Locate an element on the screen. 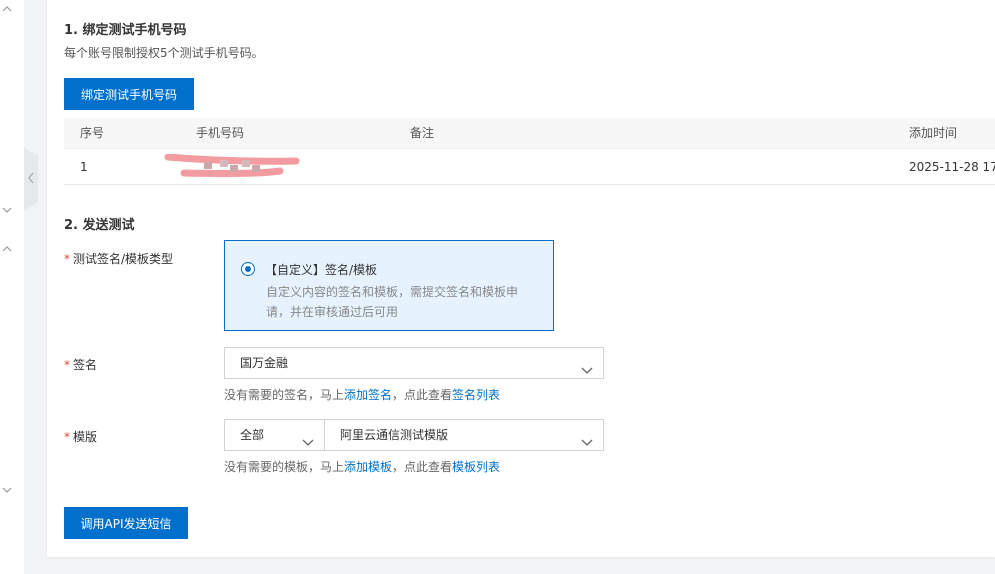  template-filter-value: 全部 is located at coordinates (252, 435).